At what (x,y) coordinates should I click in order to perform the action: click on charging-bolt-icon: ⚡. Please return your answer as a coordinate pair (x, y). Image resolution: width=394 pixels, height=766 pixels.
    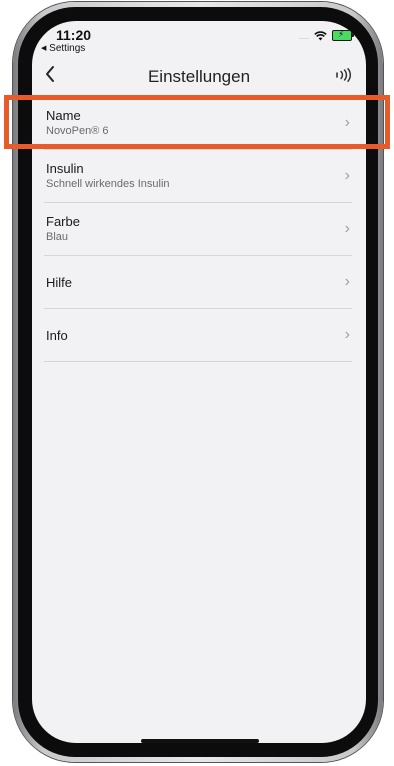
    Looking at the image, I should click on (341, 34).